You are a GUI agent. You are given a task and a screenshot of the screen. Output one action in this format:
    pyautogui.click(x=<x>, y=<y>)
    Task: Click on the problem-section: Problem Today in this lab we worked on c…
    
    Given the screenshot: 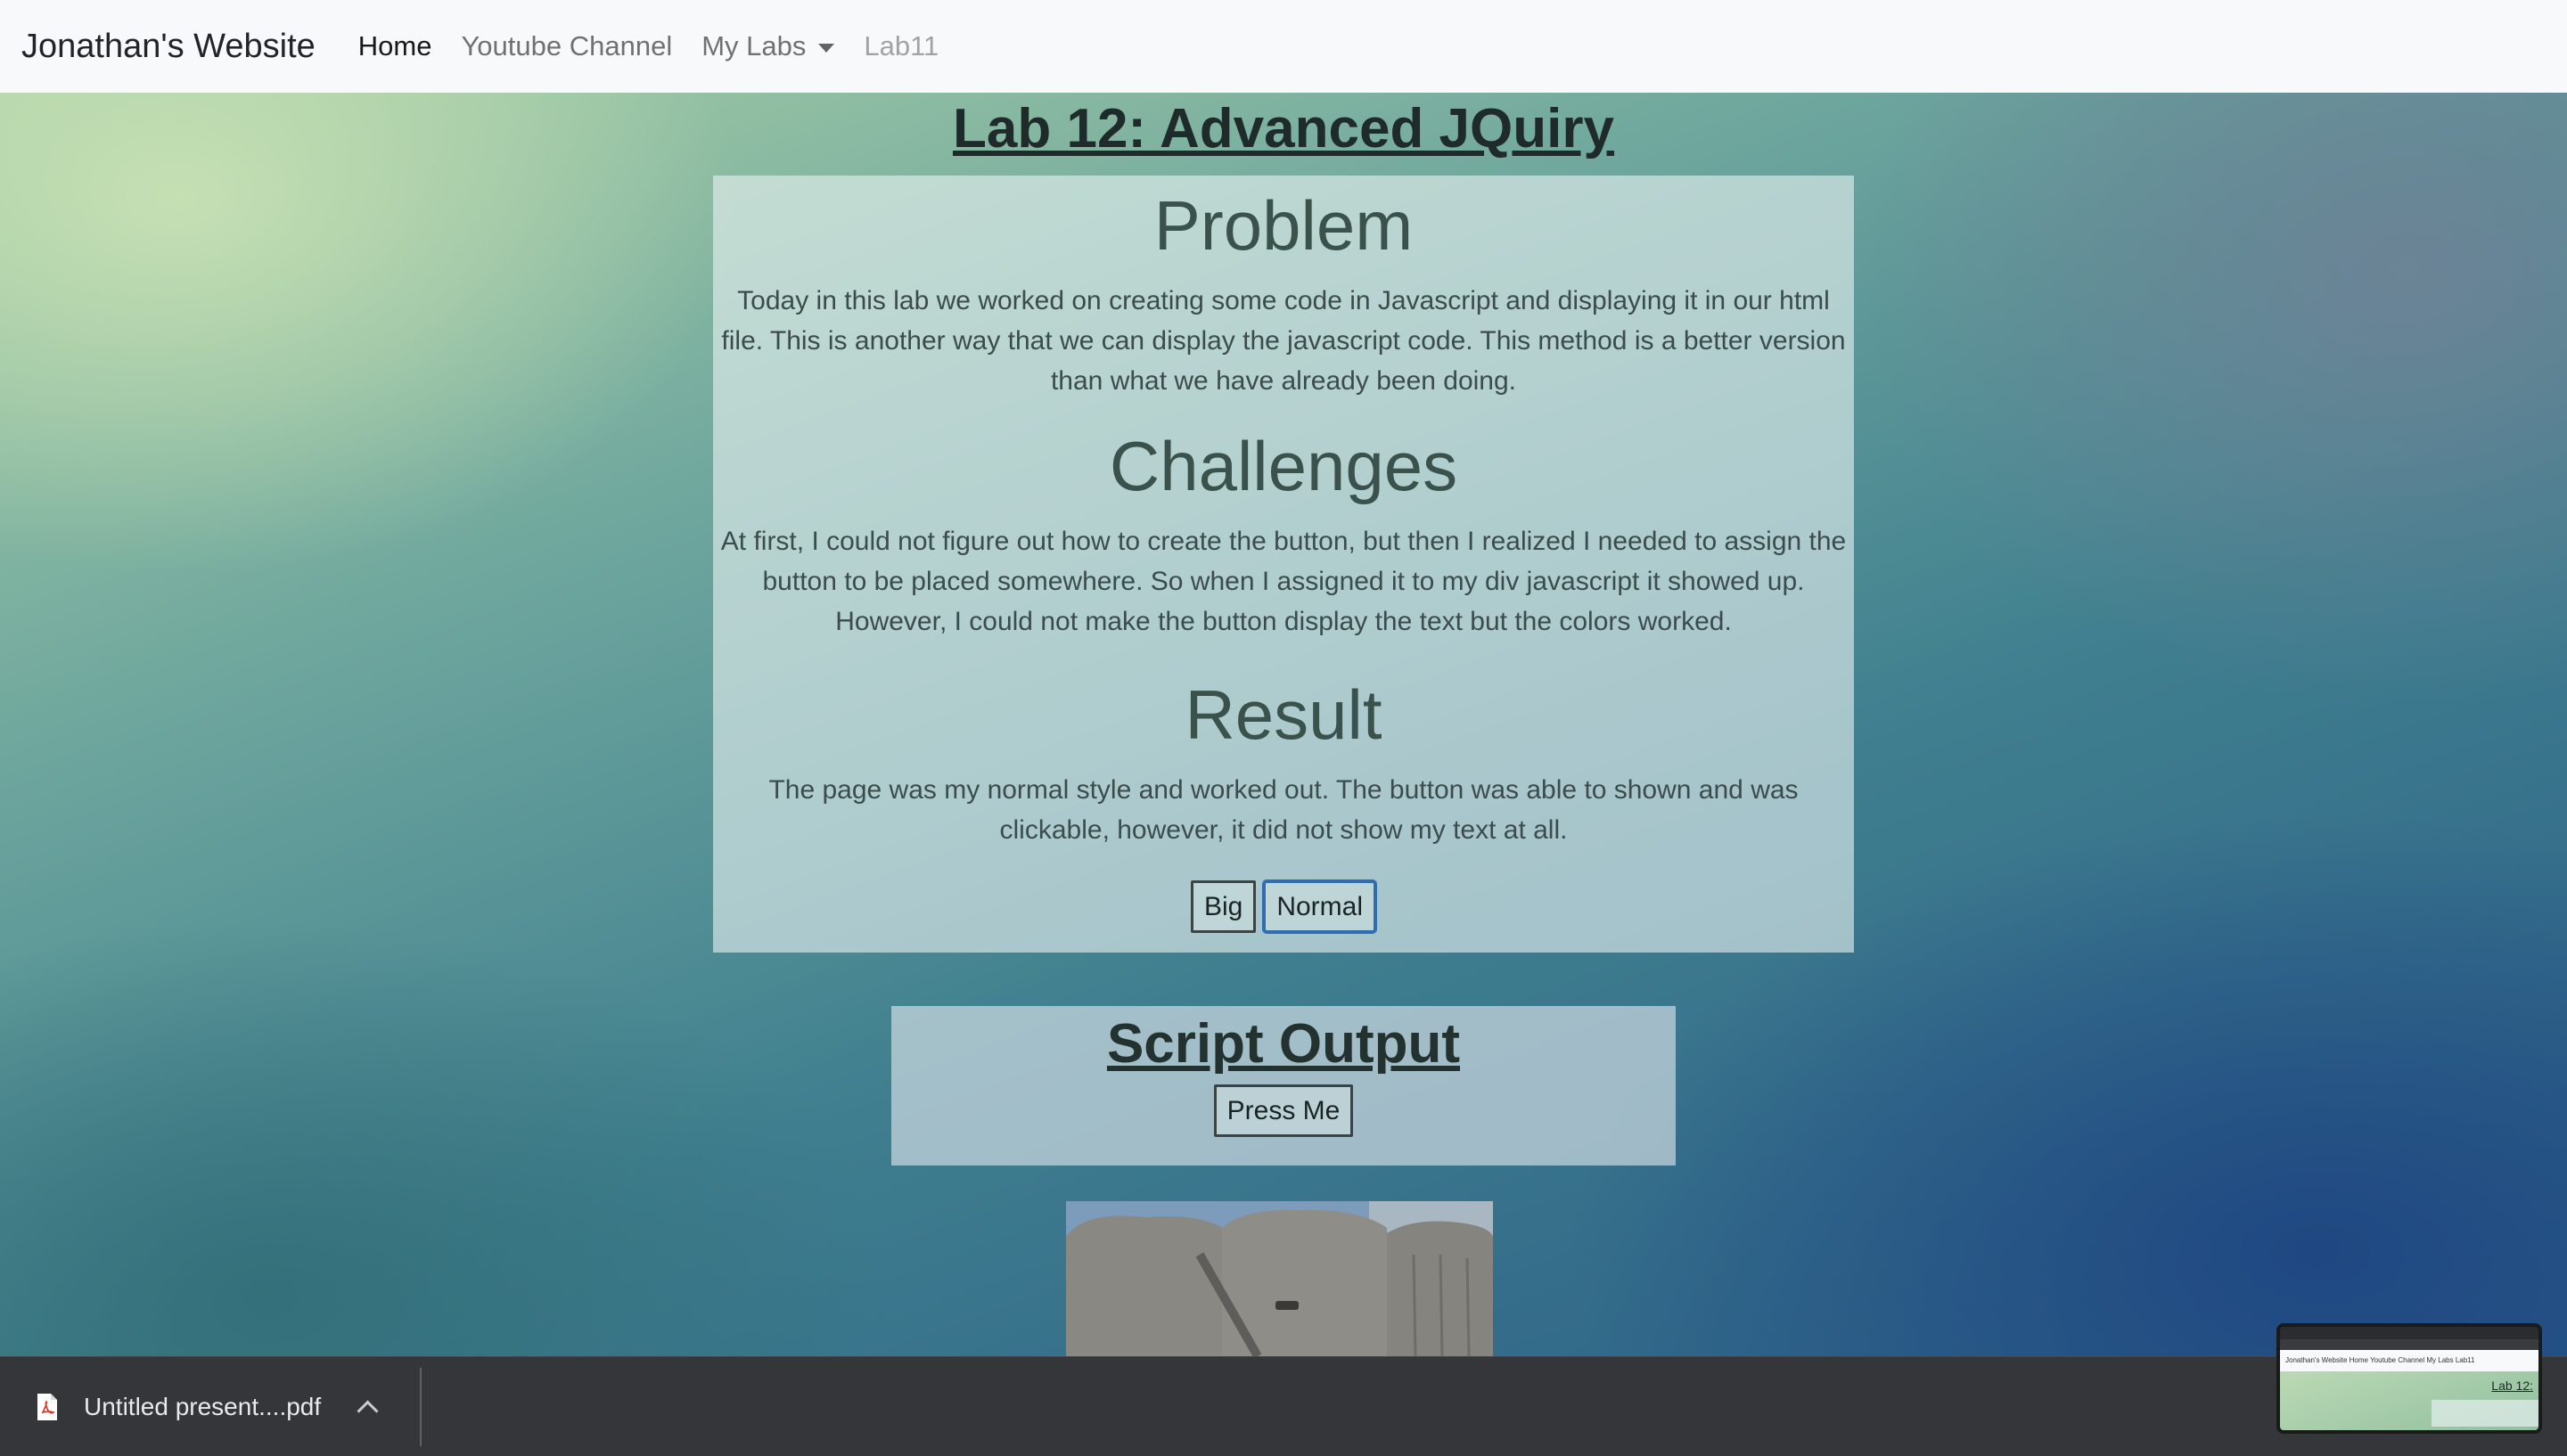 What is the action you would take?
    pyautogui.click(x=1283, y=288)
    